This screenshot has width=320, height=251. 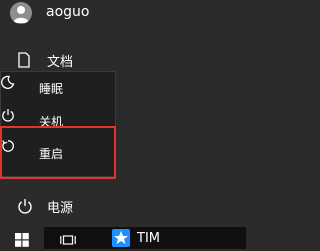 I want to click on document-icon, so click(x=24, y=60).